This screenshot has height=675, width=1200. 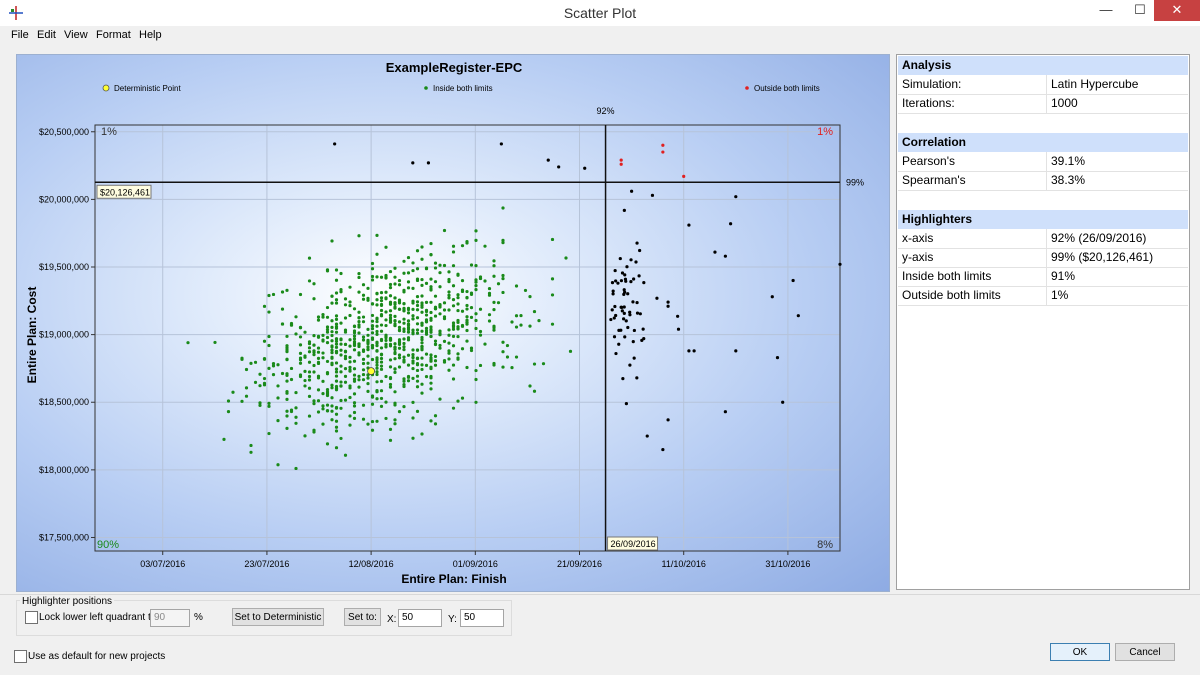 What do you see at coordinates (1043, 85) in the screenshot?
I see `analysis-row-simulation: Simulation: Latin Hypercube` at bounding box center [1043, 85].